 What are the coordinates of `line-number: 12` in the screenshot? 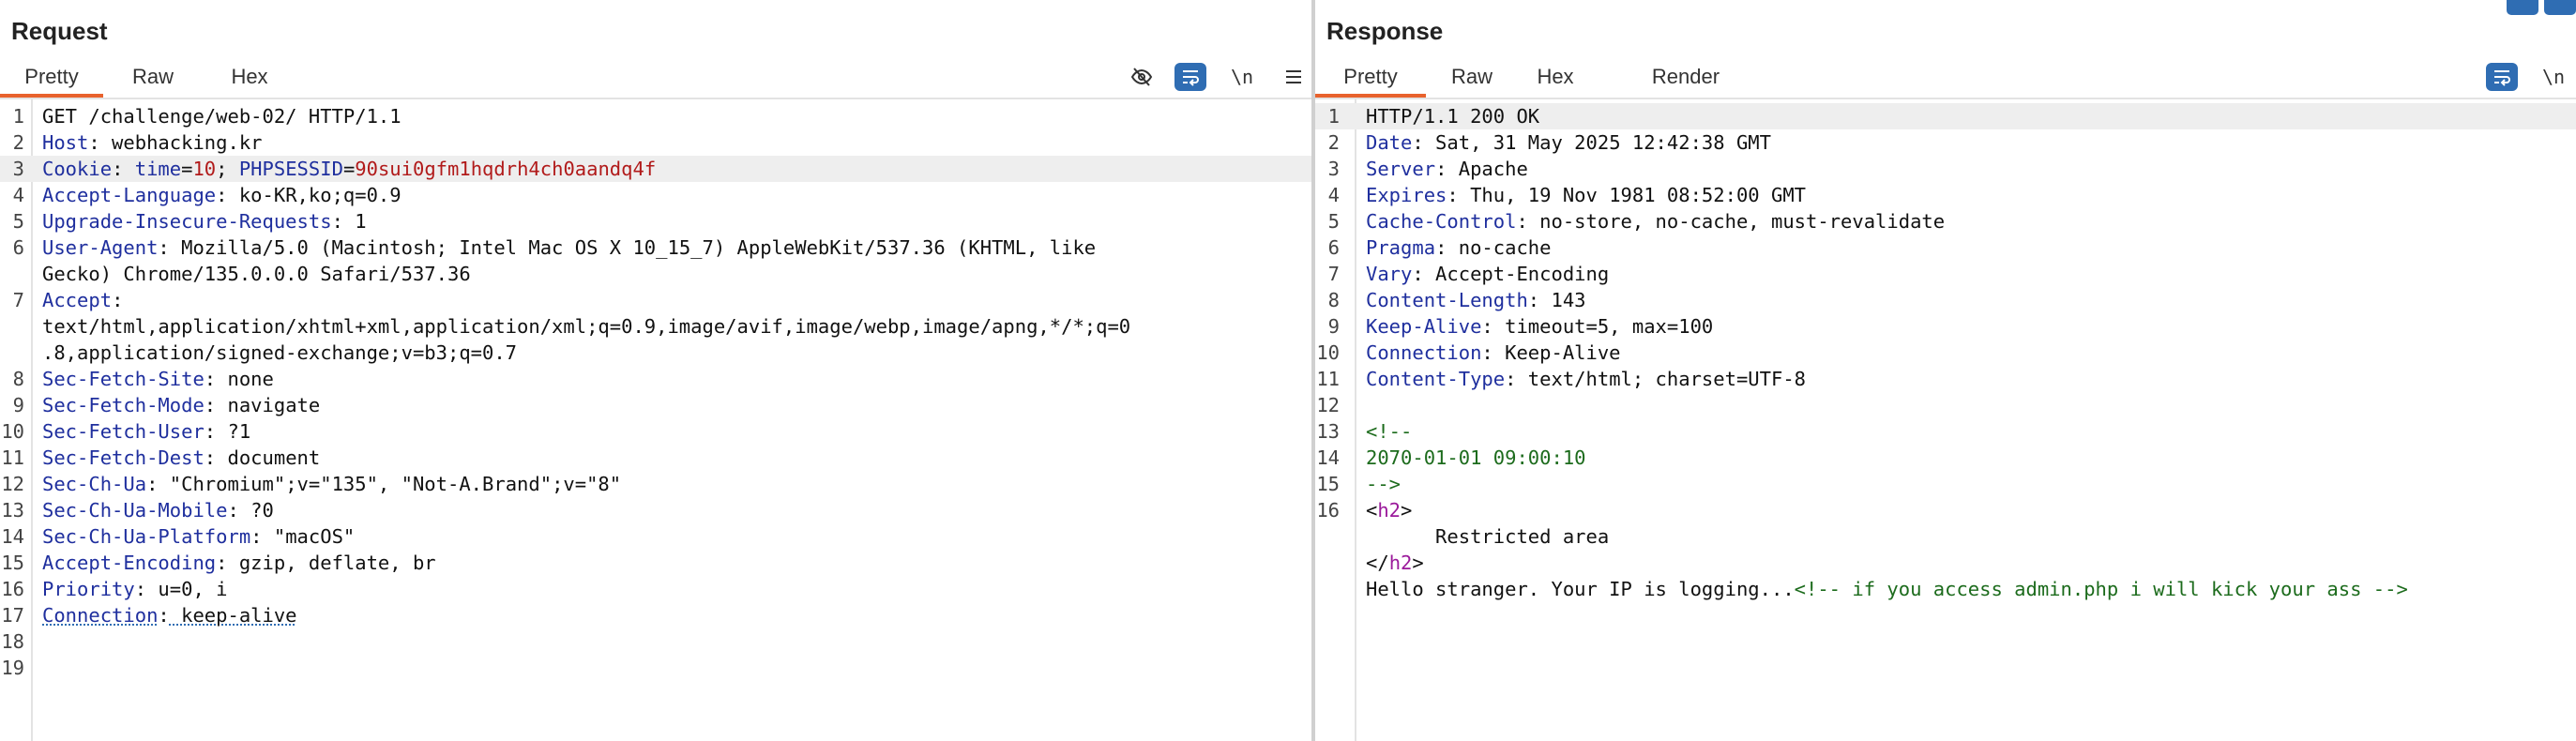 It's located at (1328, 405).